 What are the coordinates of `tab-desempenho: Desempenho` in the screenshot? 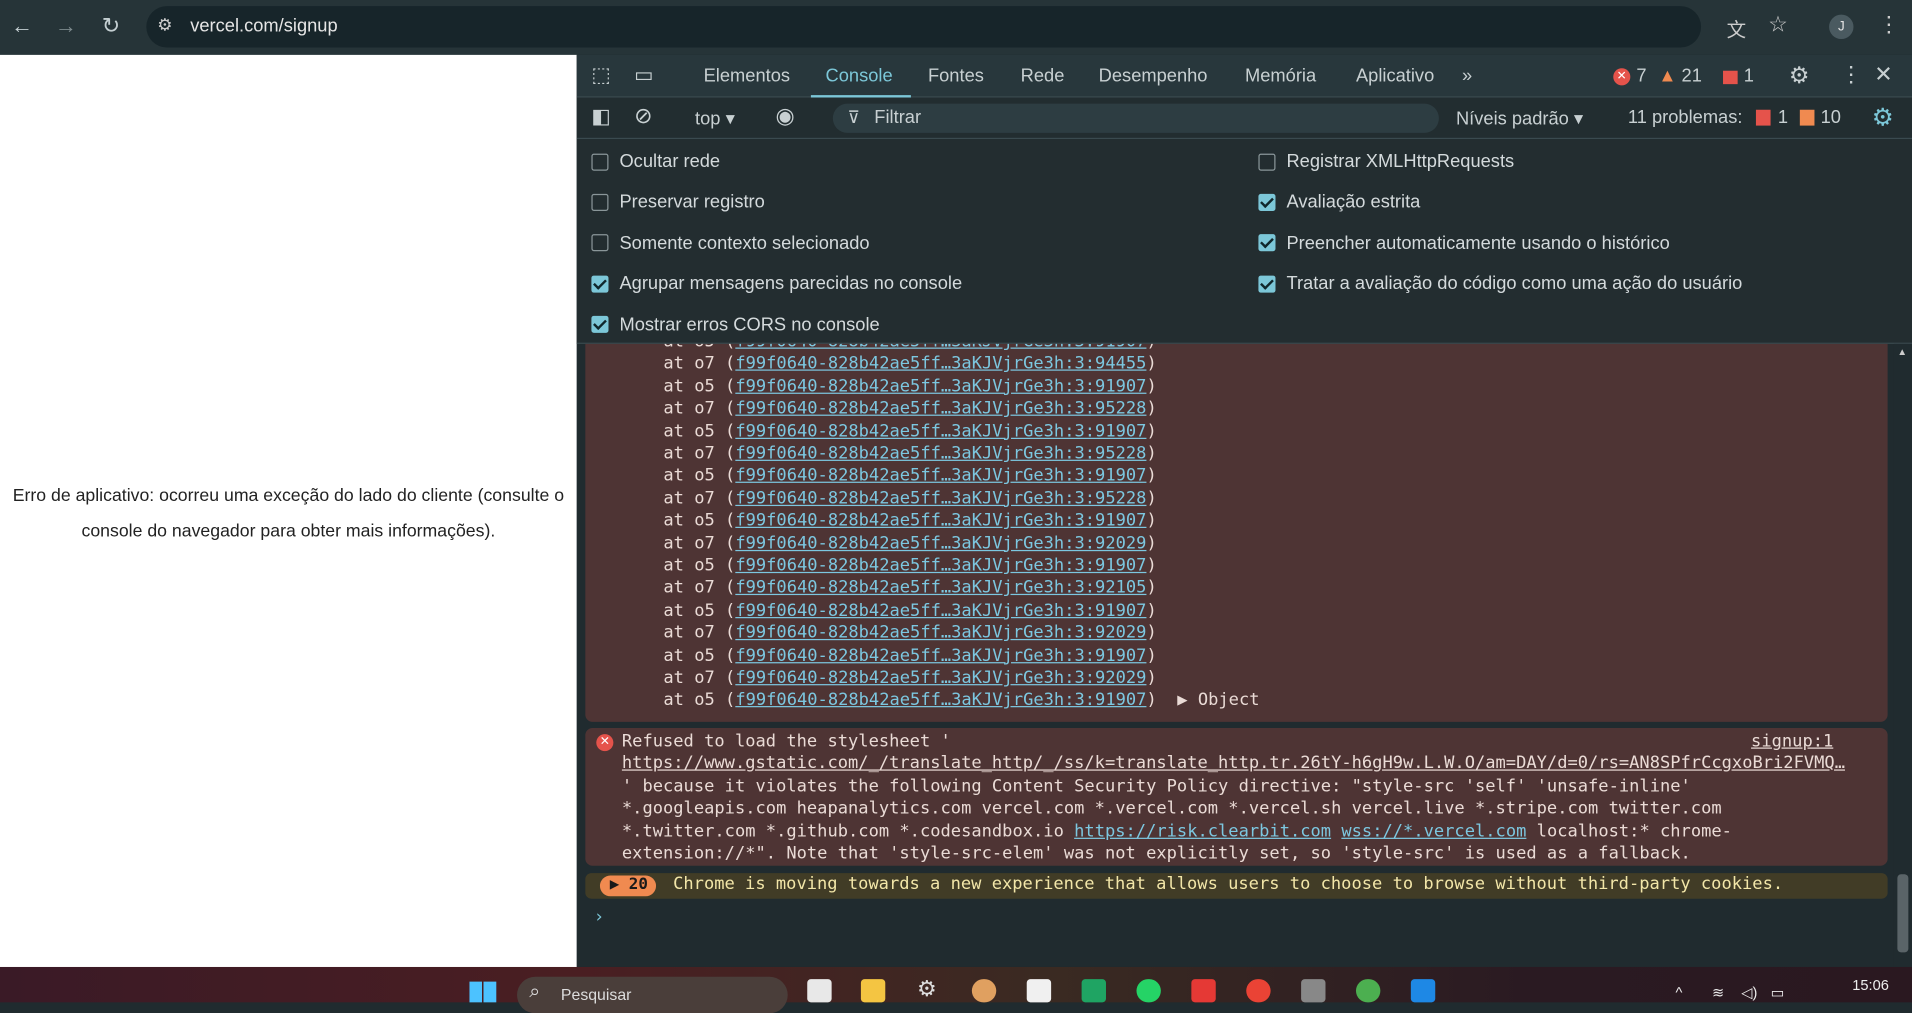 It's located at (1153, 76).